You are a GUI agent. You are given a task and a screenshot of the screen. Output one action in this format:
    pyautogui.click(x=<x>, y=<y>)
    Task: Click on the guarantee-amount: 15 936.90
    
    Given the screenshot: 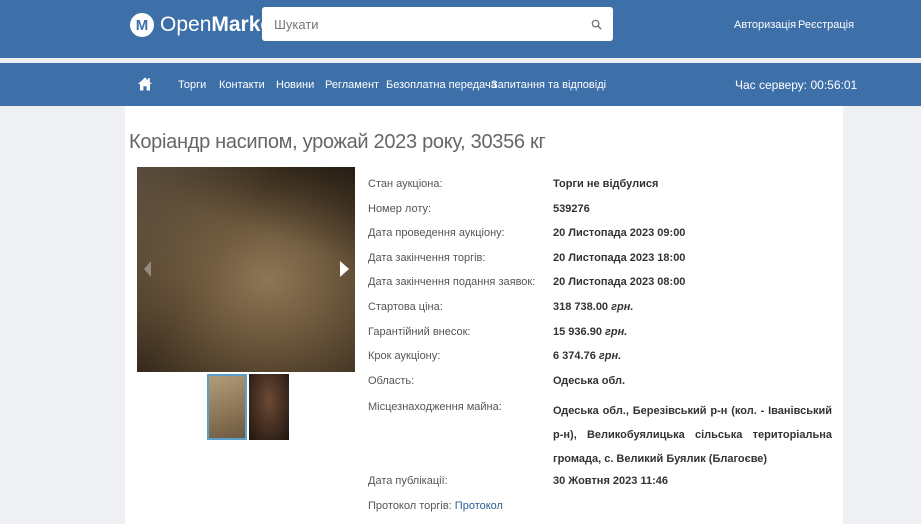 What is the action you would take?
    pyautogui.click(x=577, y=332)
    